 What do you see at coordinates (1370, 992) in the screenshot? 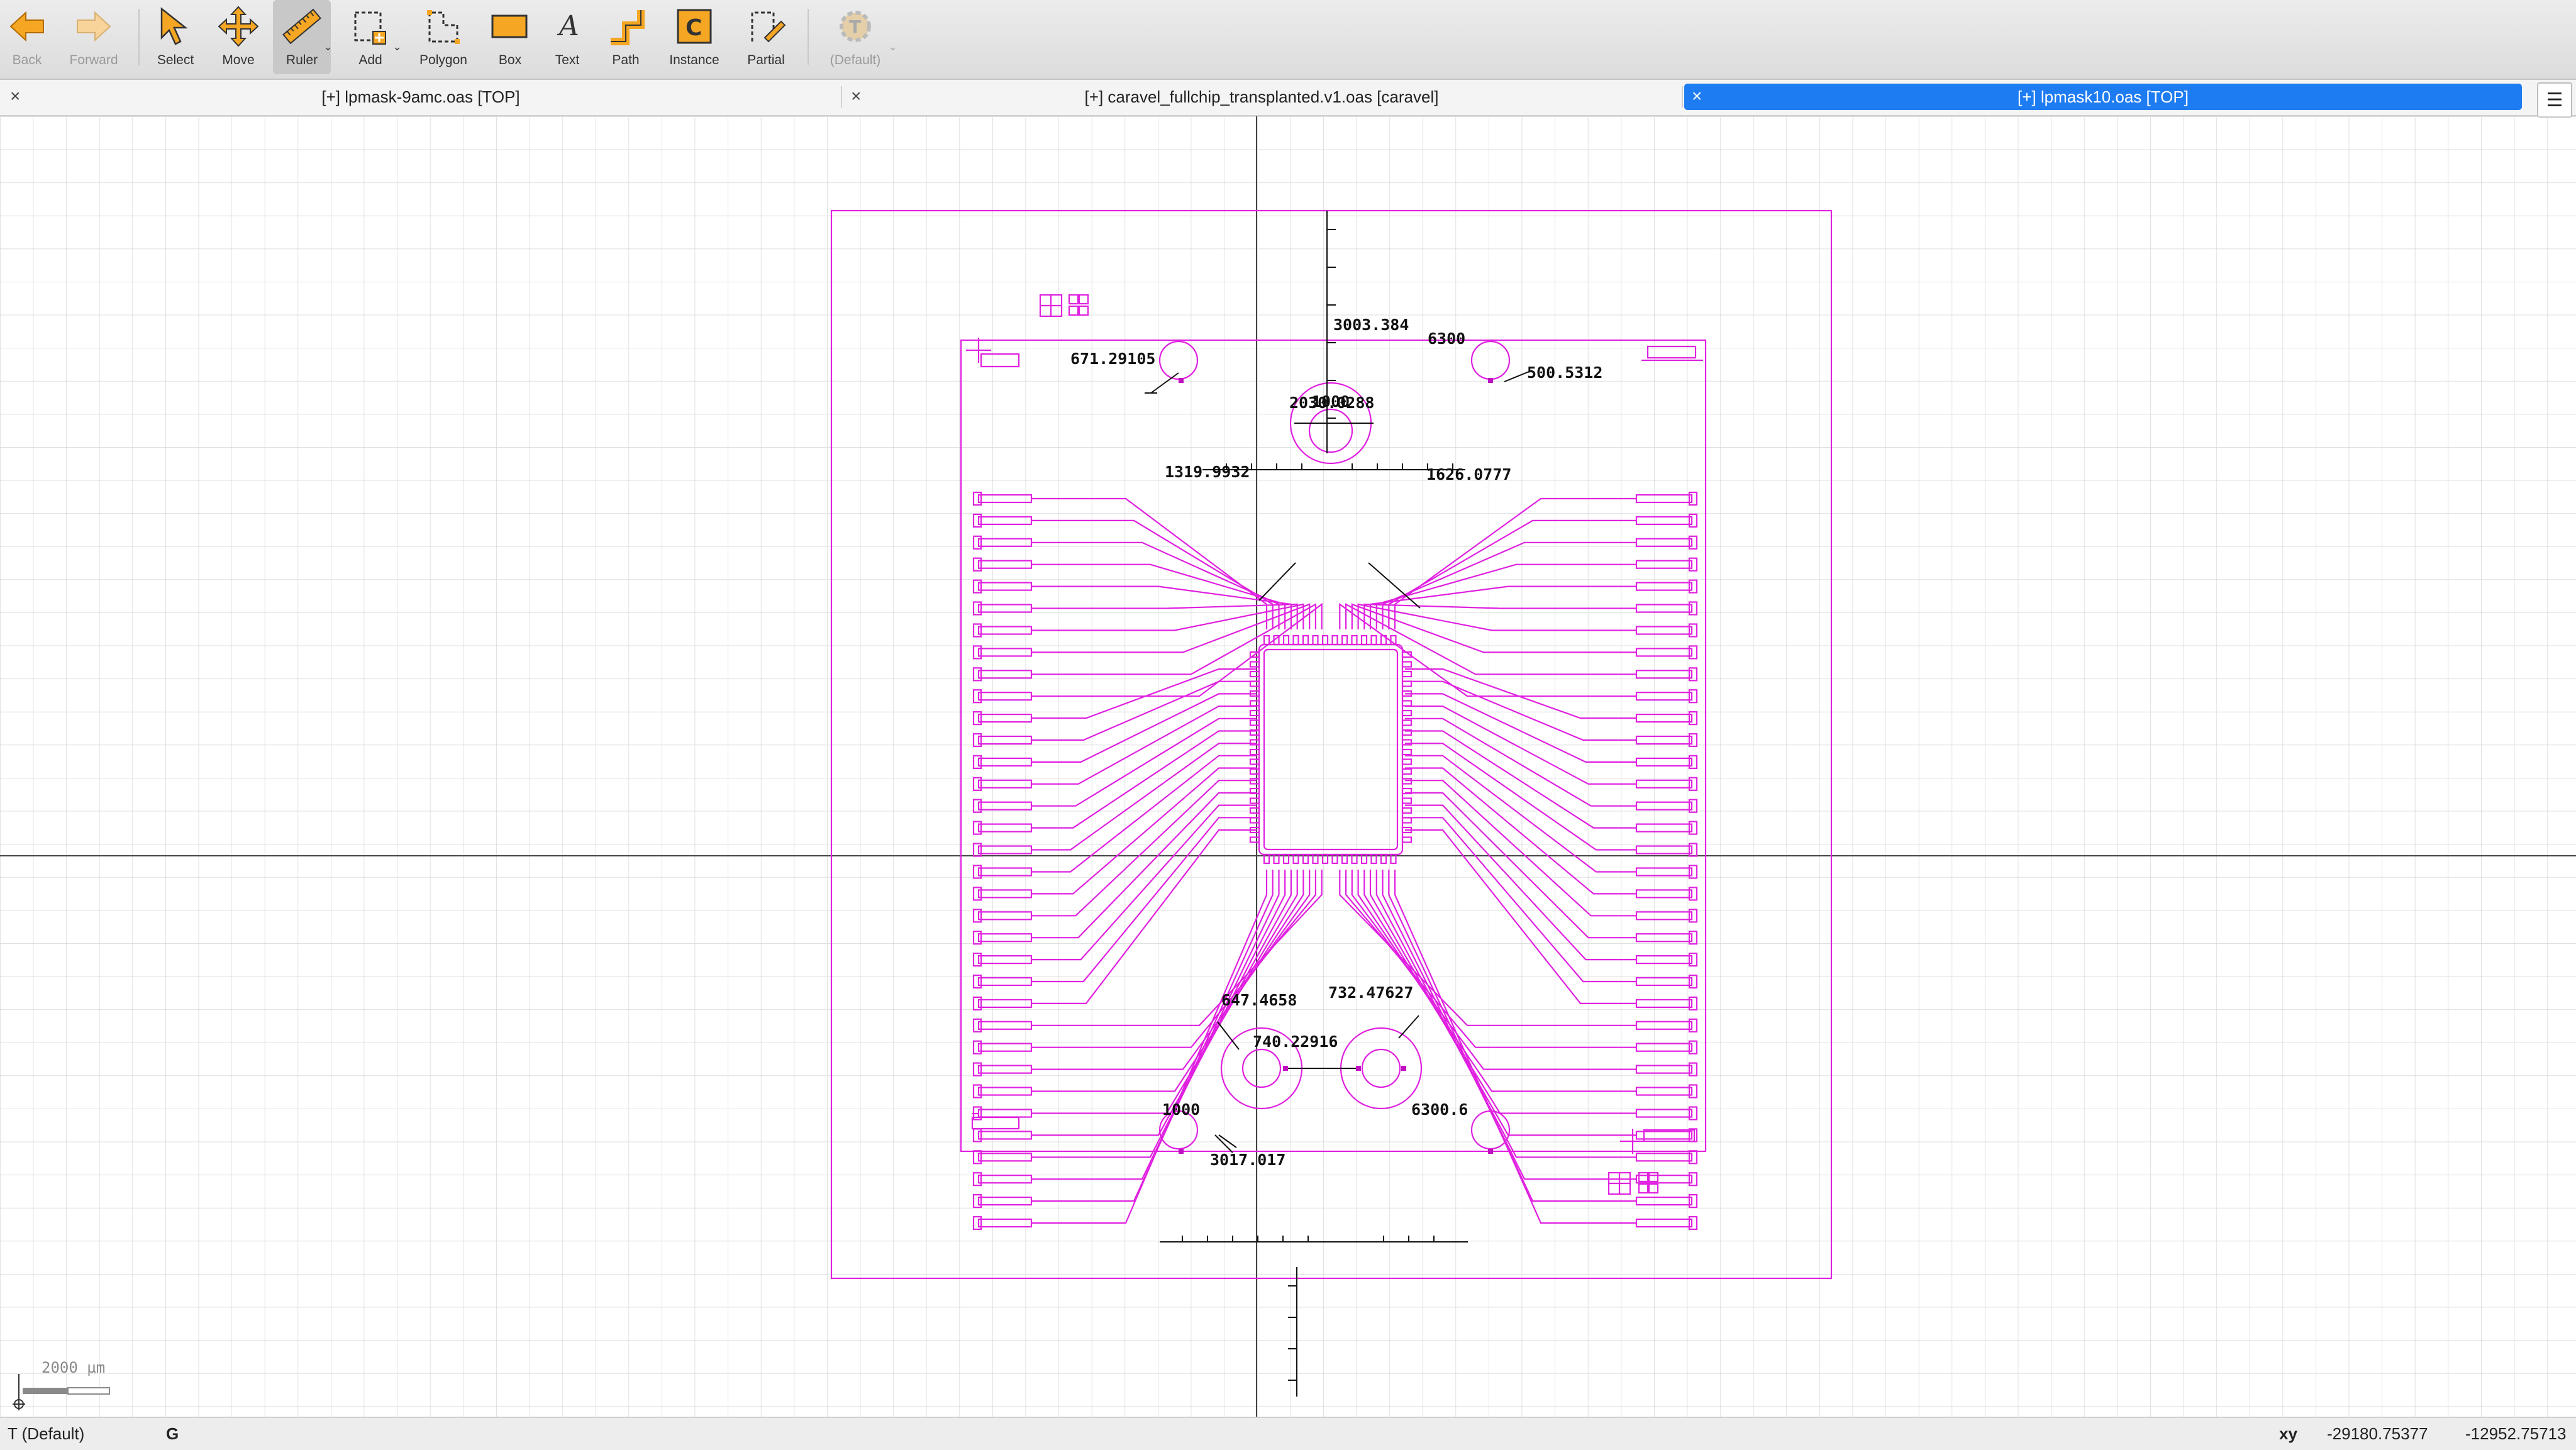
I see `measurement-label: 732.47627` at bounding box center [1370, 992].